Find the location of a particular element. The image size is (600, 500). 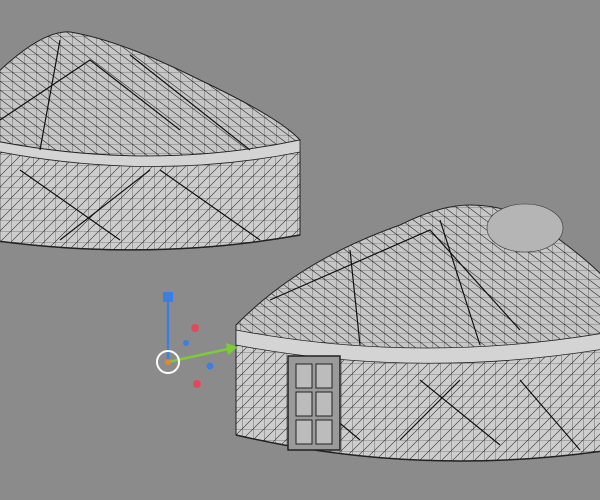

roof-crown is located at coordinates (525, 228).